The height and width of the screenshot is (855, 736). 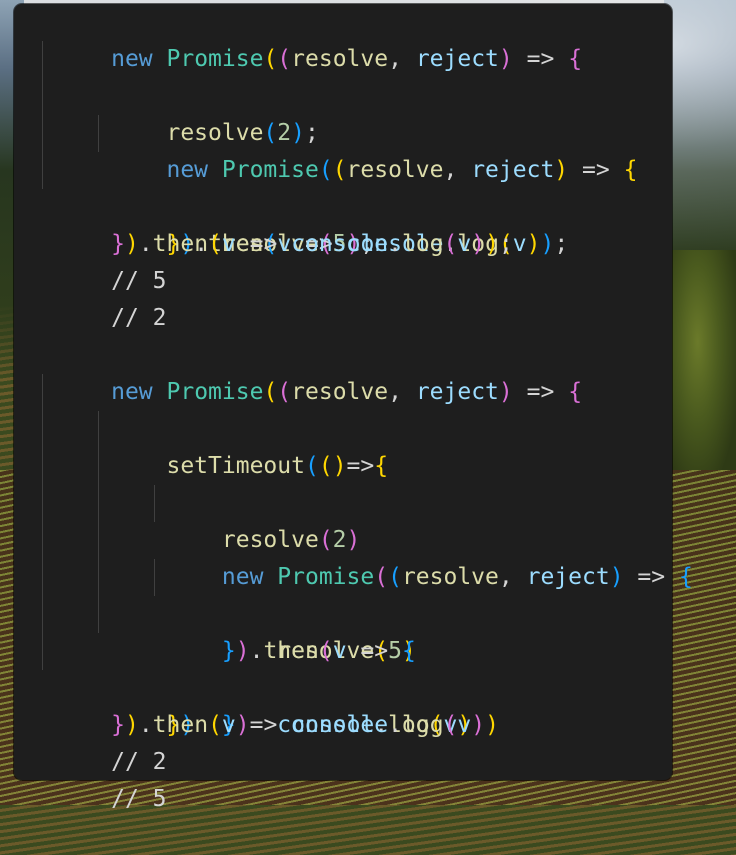 What do you see at coordinates (139, 799) in the screenshot?
I see `code-line-21: // 5` at bounding box center [139, 799].